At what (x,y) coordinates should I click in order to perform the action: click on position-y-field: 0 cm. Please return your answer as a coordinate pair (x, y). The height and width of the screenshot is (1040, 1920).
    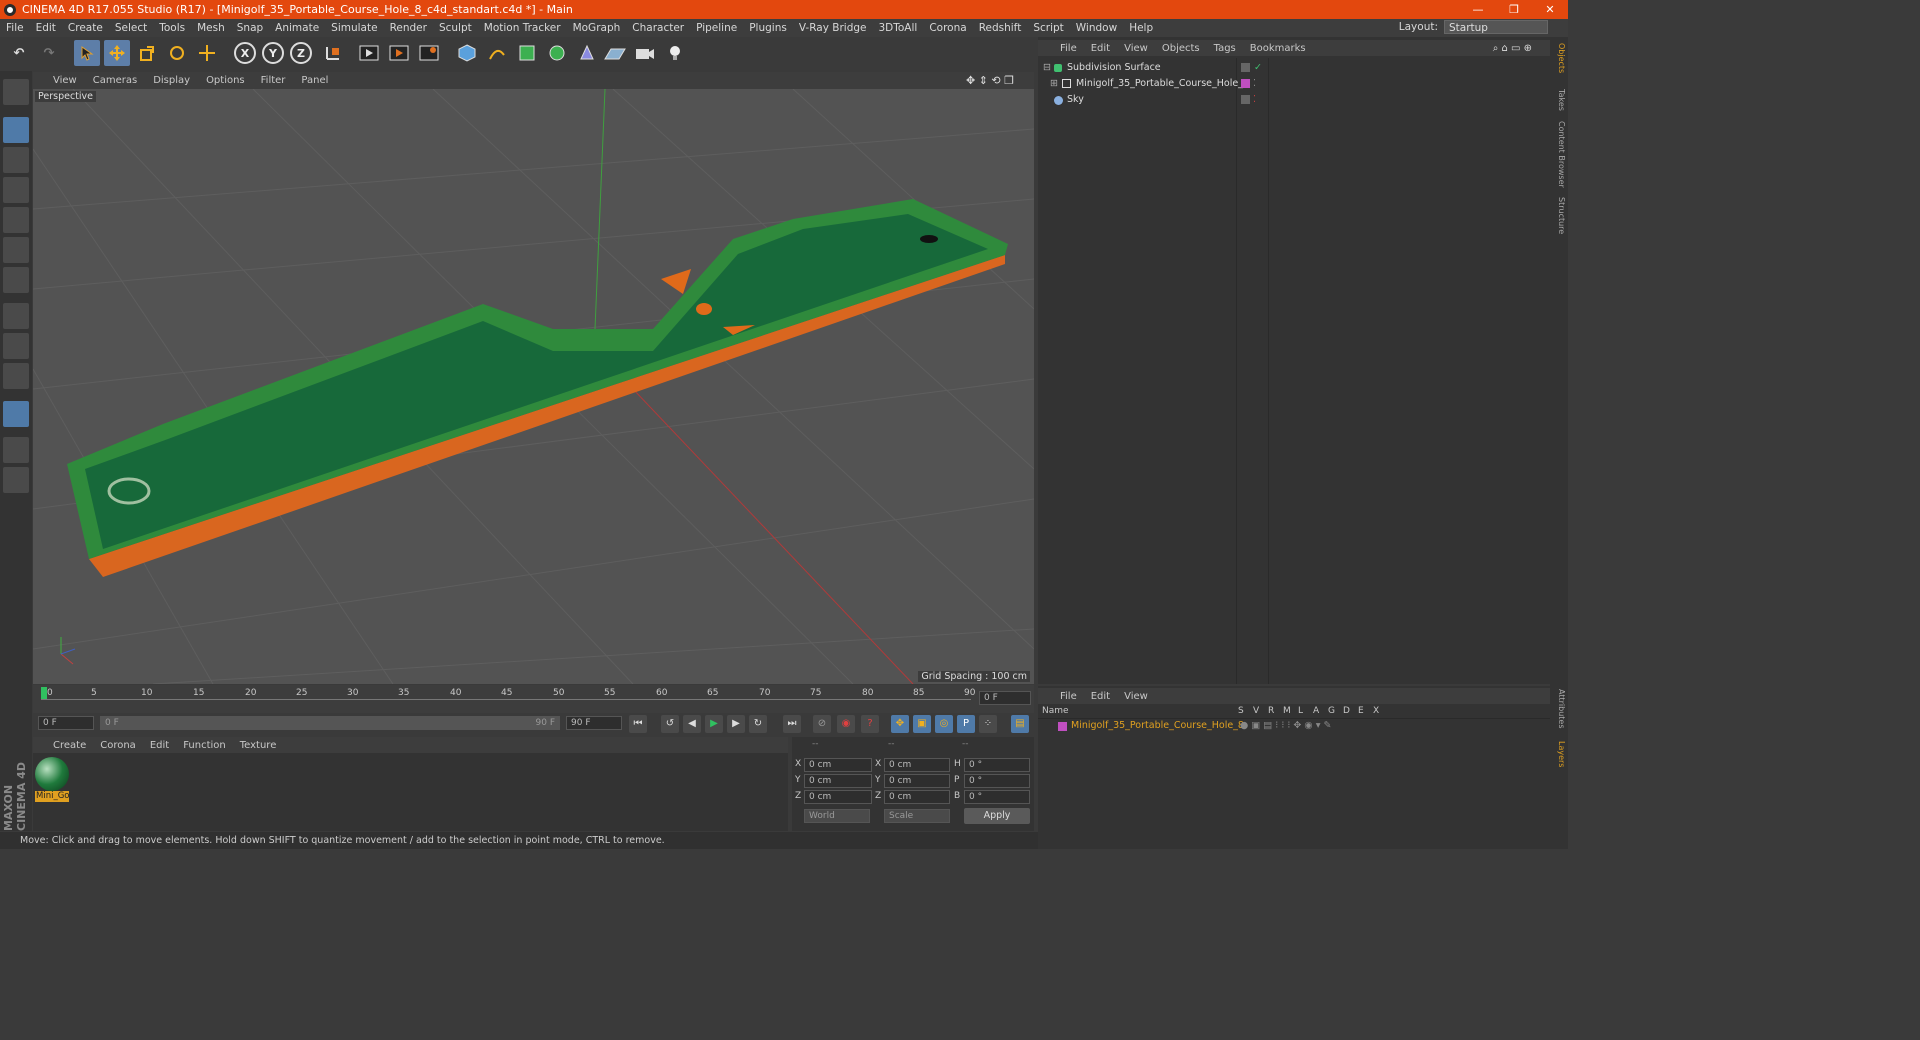
    Looking at the image, I should click on (838, 781).